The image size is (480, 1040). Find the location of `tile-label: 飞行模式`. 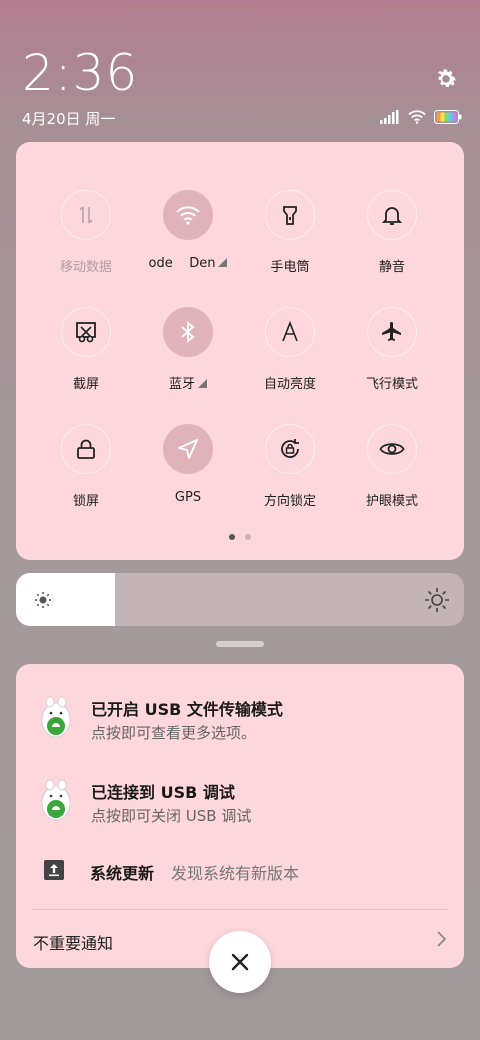

tile-label: 飞行模式 is located at coordinates (391, 384).